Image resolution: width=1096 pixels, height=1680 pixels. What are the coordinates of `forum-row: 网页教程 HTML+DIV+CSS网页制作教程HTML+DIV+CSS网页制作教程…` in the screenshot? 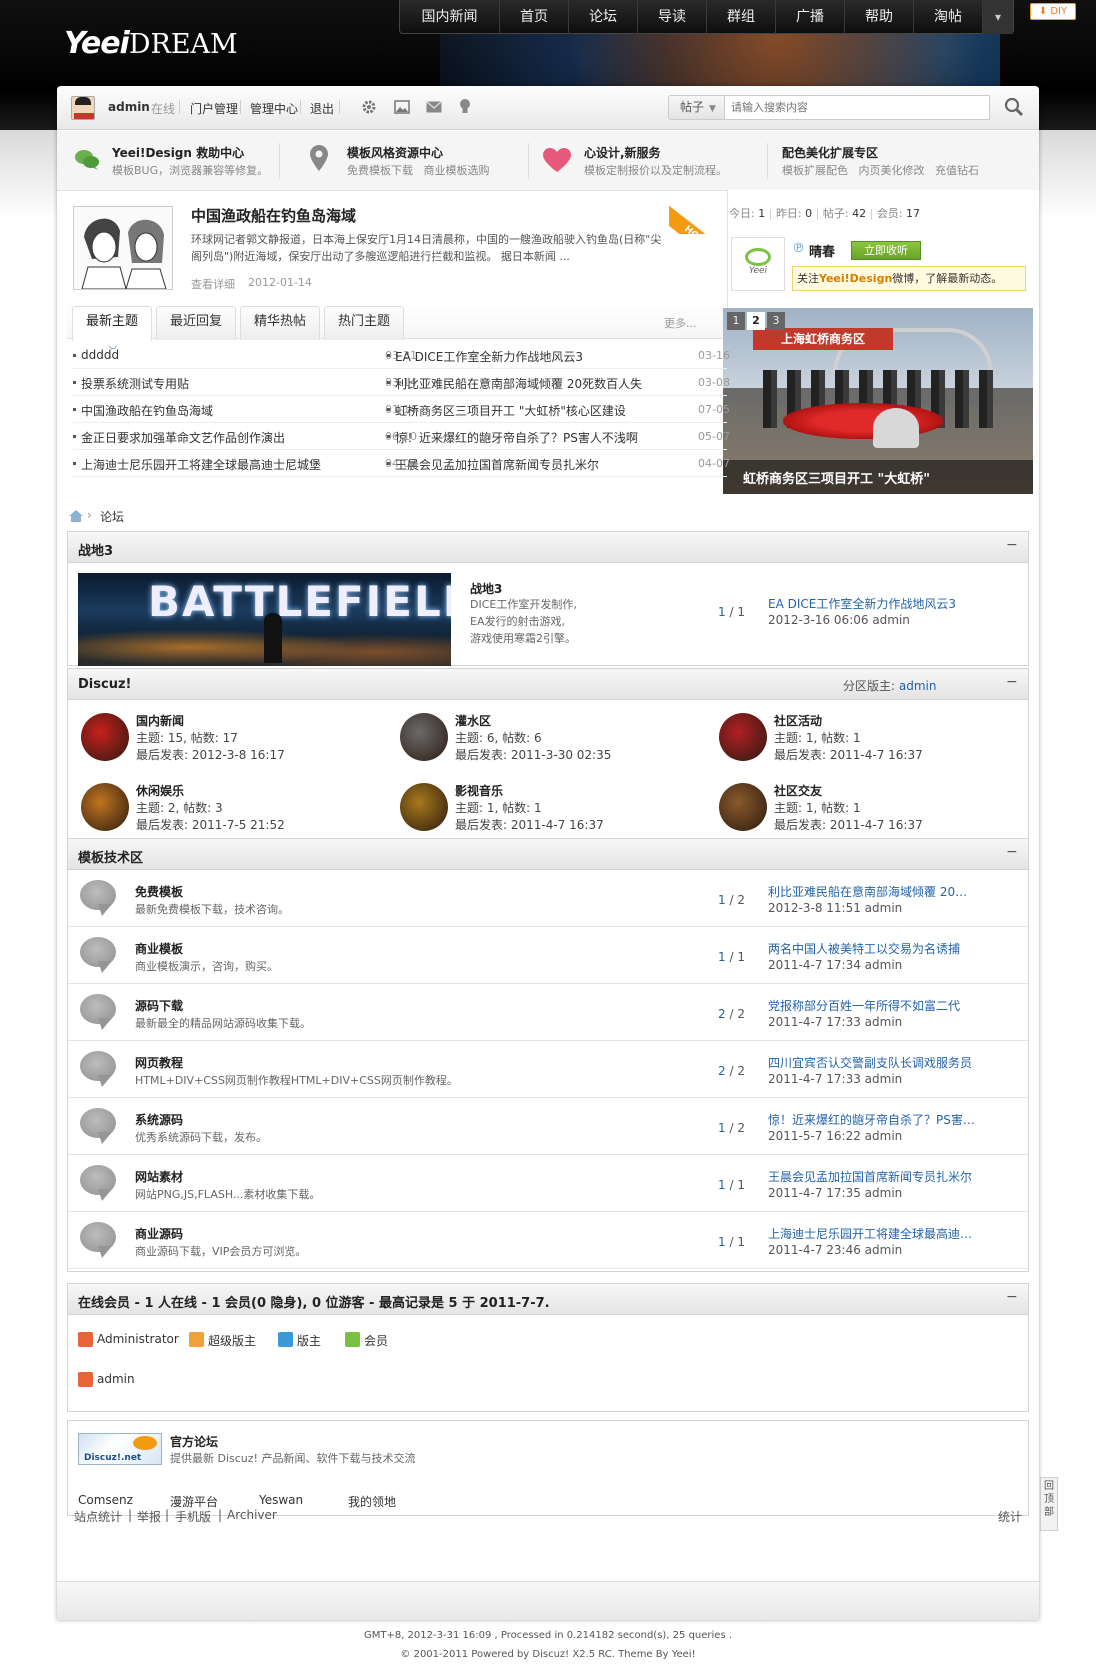 It's located at (548, 1069).